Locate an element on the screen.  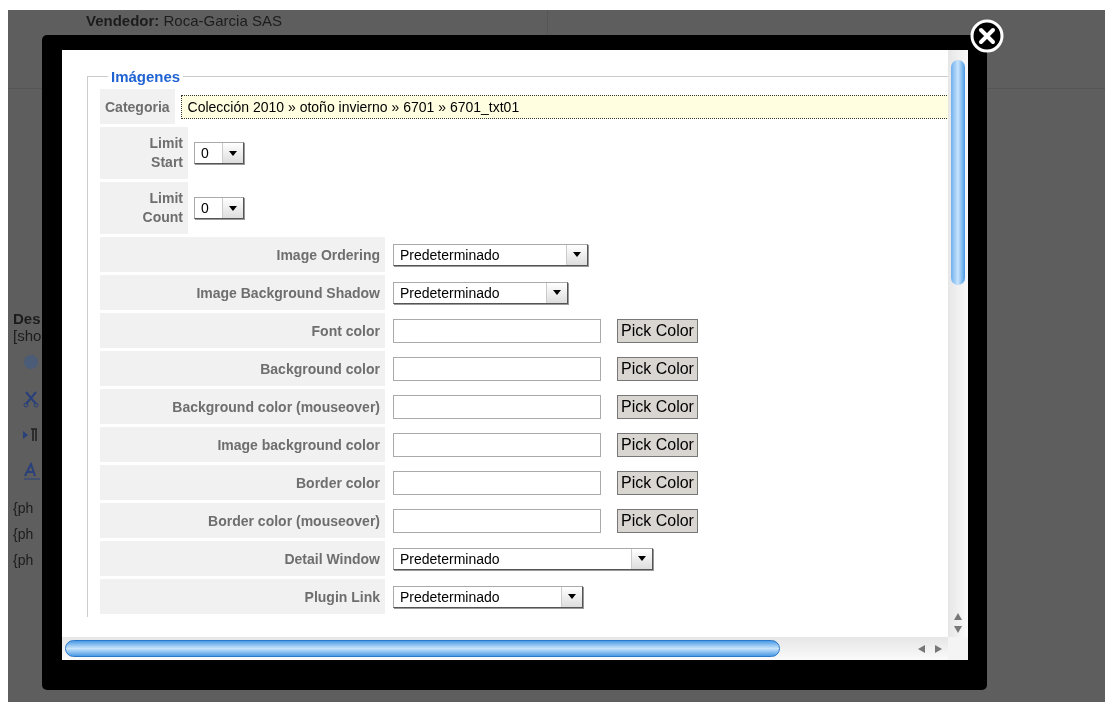
vendor-label: Vendedor: is located at coordinates (123, 20).